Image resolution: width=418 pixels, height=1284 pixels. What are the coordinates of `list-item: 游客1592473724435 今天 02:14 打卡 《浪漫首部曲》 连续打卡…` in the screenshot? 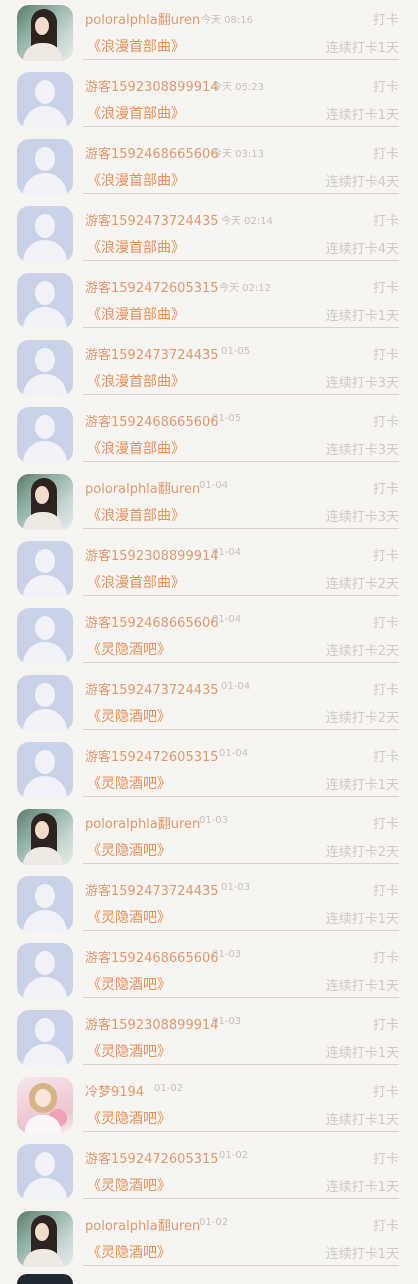 It's located at (209, 234).